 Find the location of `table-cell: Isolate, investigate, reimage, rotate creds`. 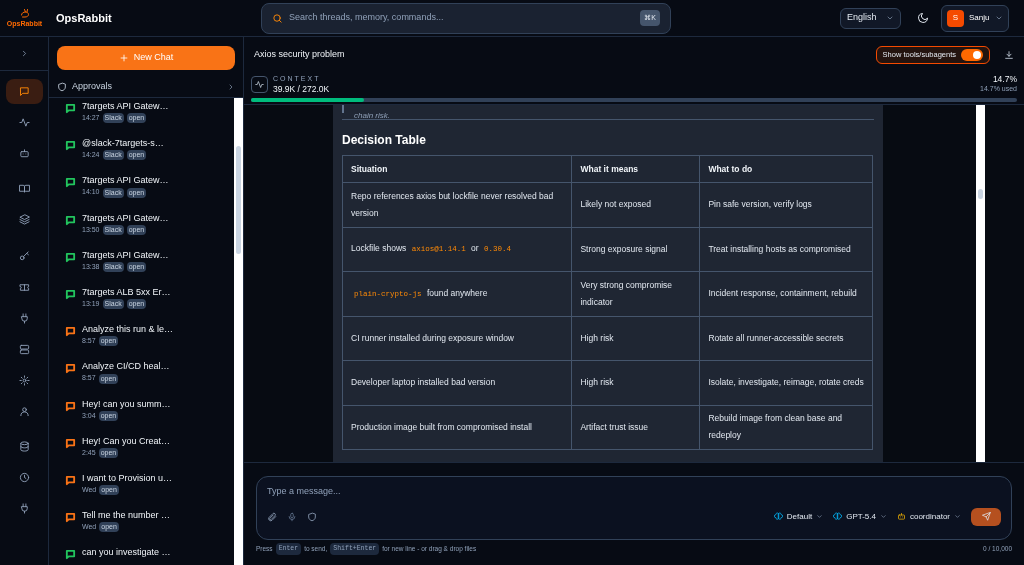

table-cell: Isolate, investigate, reimage, rotate creds is located at coordinates (786, 382).